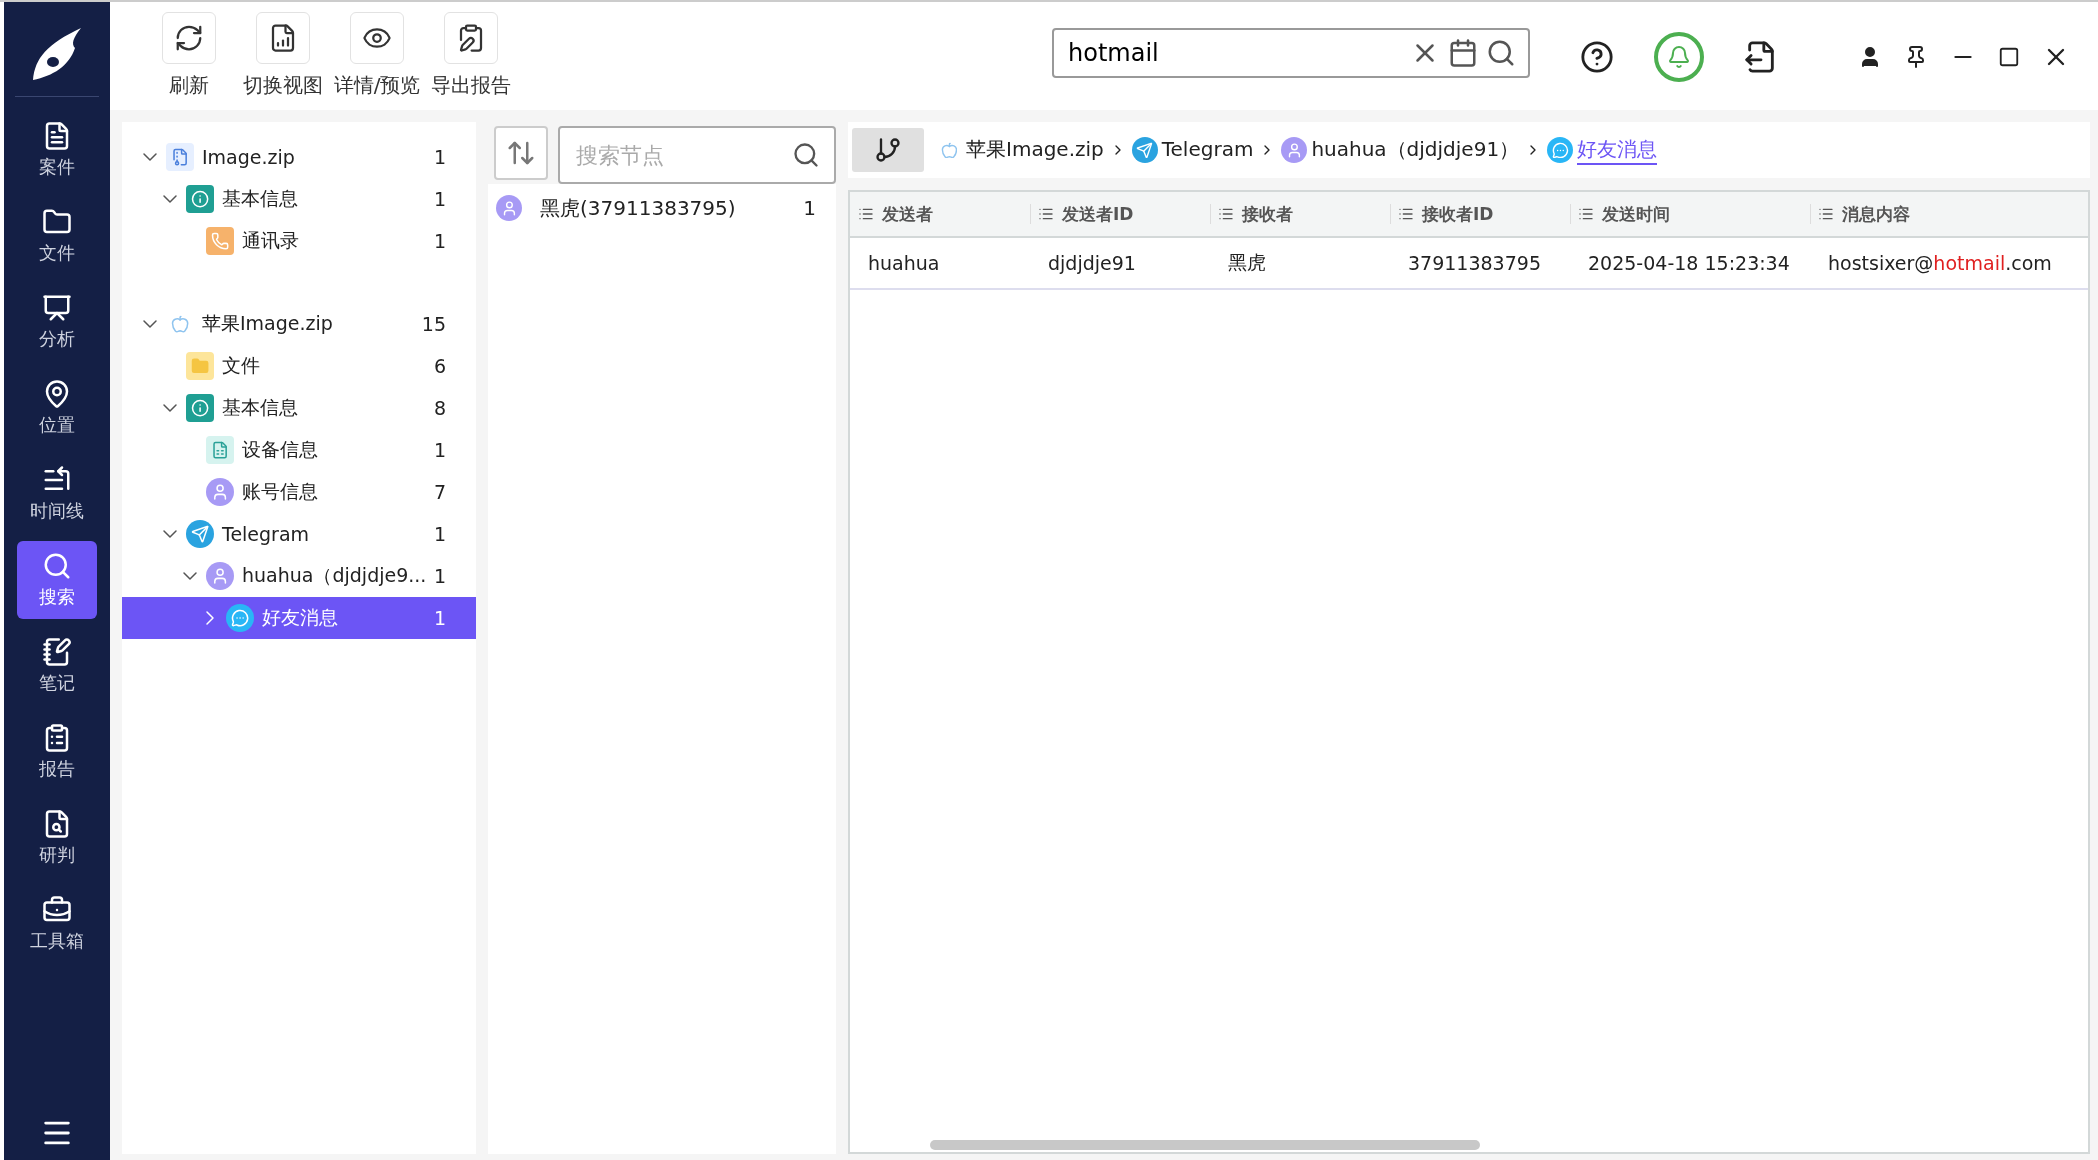 Image resolution: width=2098 pixels, height=1160 pixels. What do you see at coordinates (940, 215) in the screenshot?
I see `column-header: 发送者` at bounding box center [940, 215].